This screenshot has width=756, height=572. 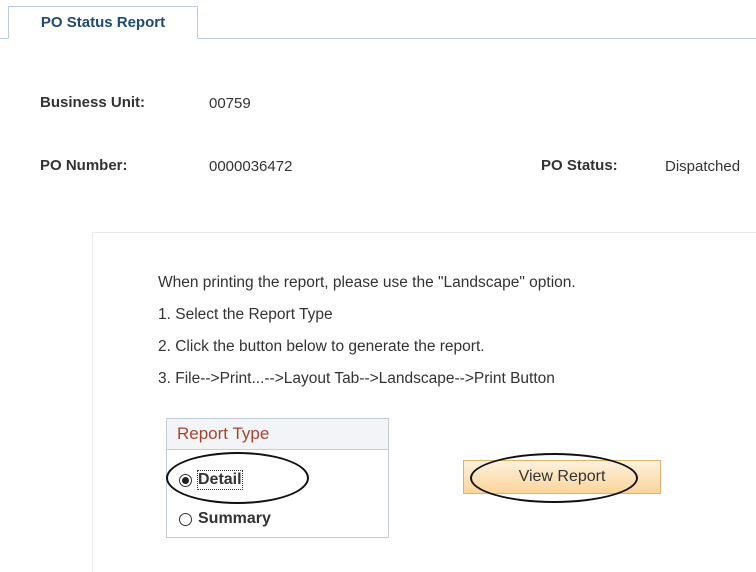 I want to click on po-number-label: PO Number:, so click(x=84, y=165).